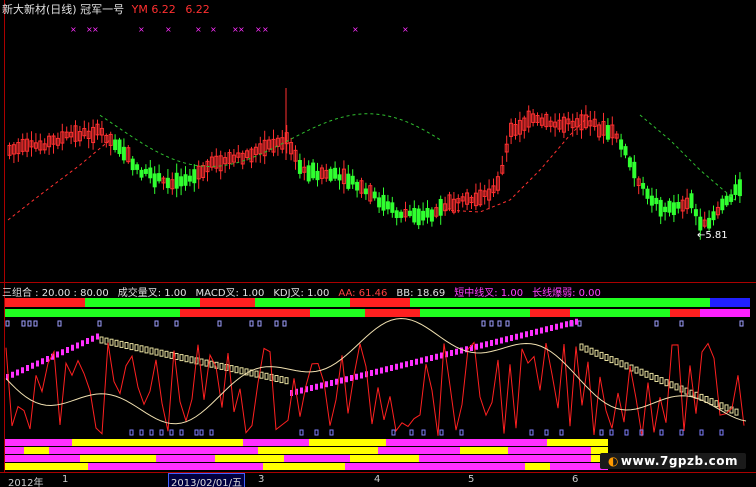 The image size is (756, 487). What do you see at coordinates (163, 9) in the screenshot?
I see `ym-value-1: 6.22` at bounding box center [163, 9].